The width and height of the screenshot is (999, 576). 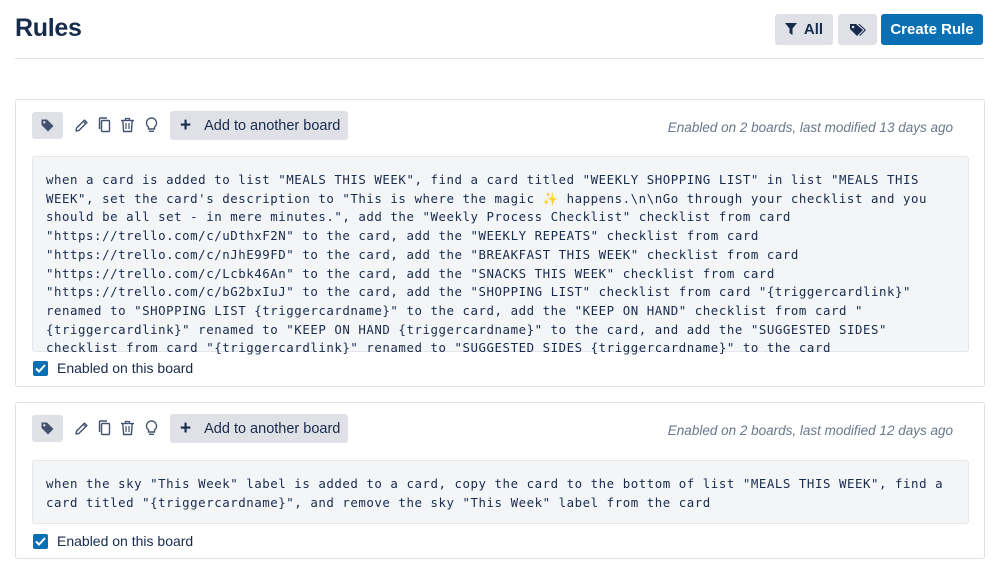 I want to click on filter-icon, so click(x=790, y=29).